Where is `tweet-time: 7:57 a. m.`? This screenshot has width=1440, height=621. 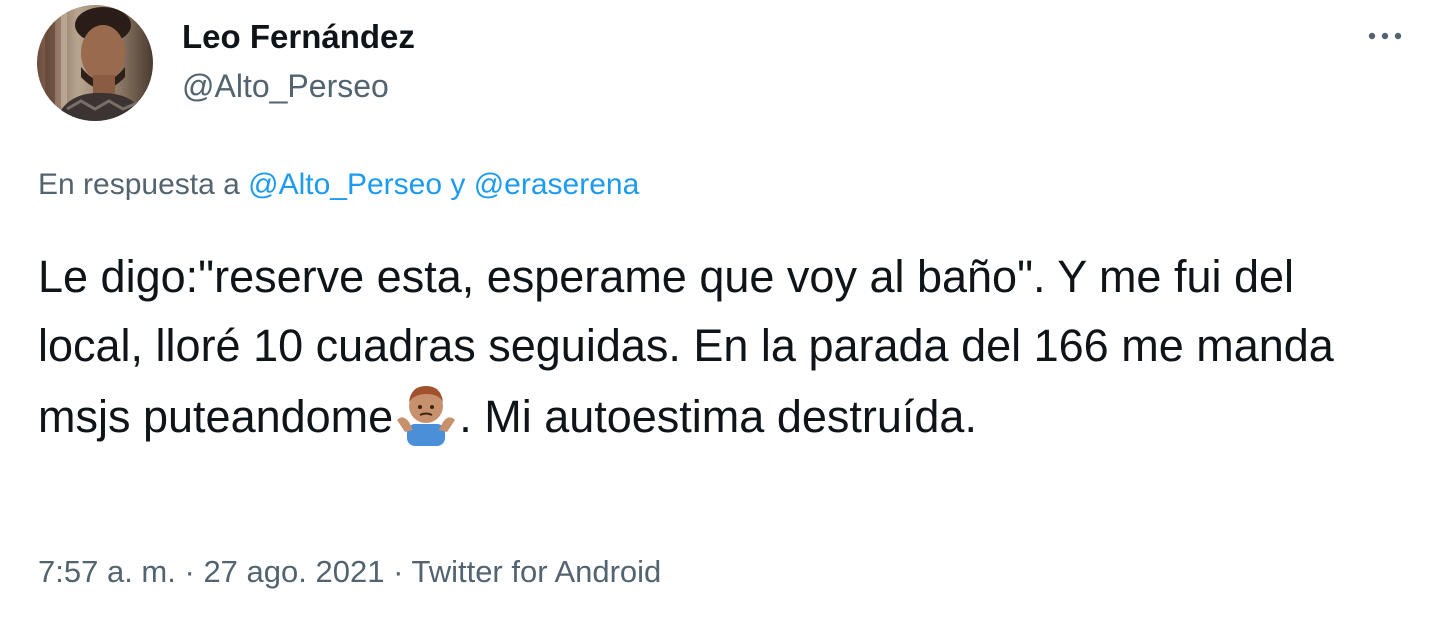 tweet-time: 7:57 a. m. is located at coordinates (107, 571).